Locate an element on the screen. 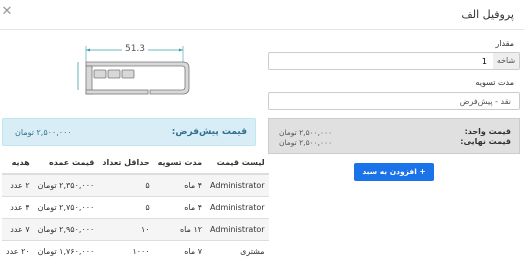  cell-wholesale-price: ۲,۷۵۰,۰۰۰ تومان is located at coordinates (66, 207).